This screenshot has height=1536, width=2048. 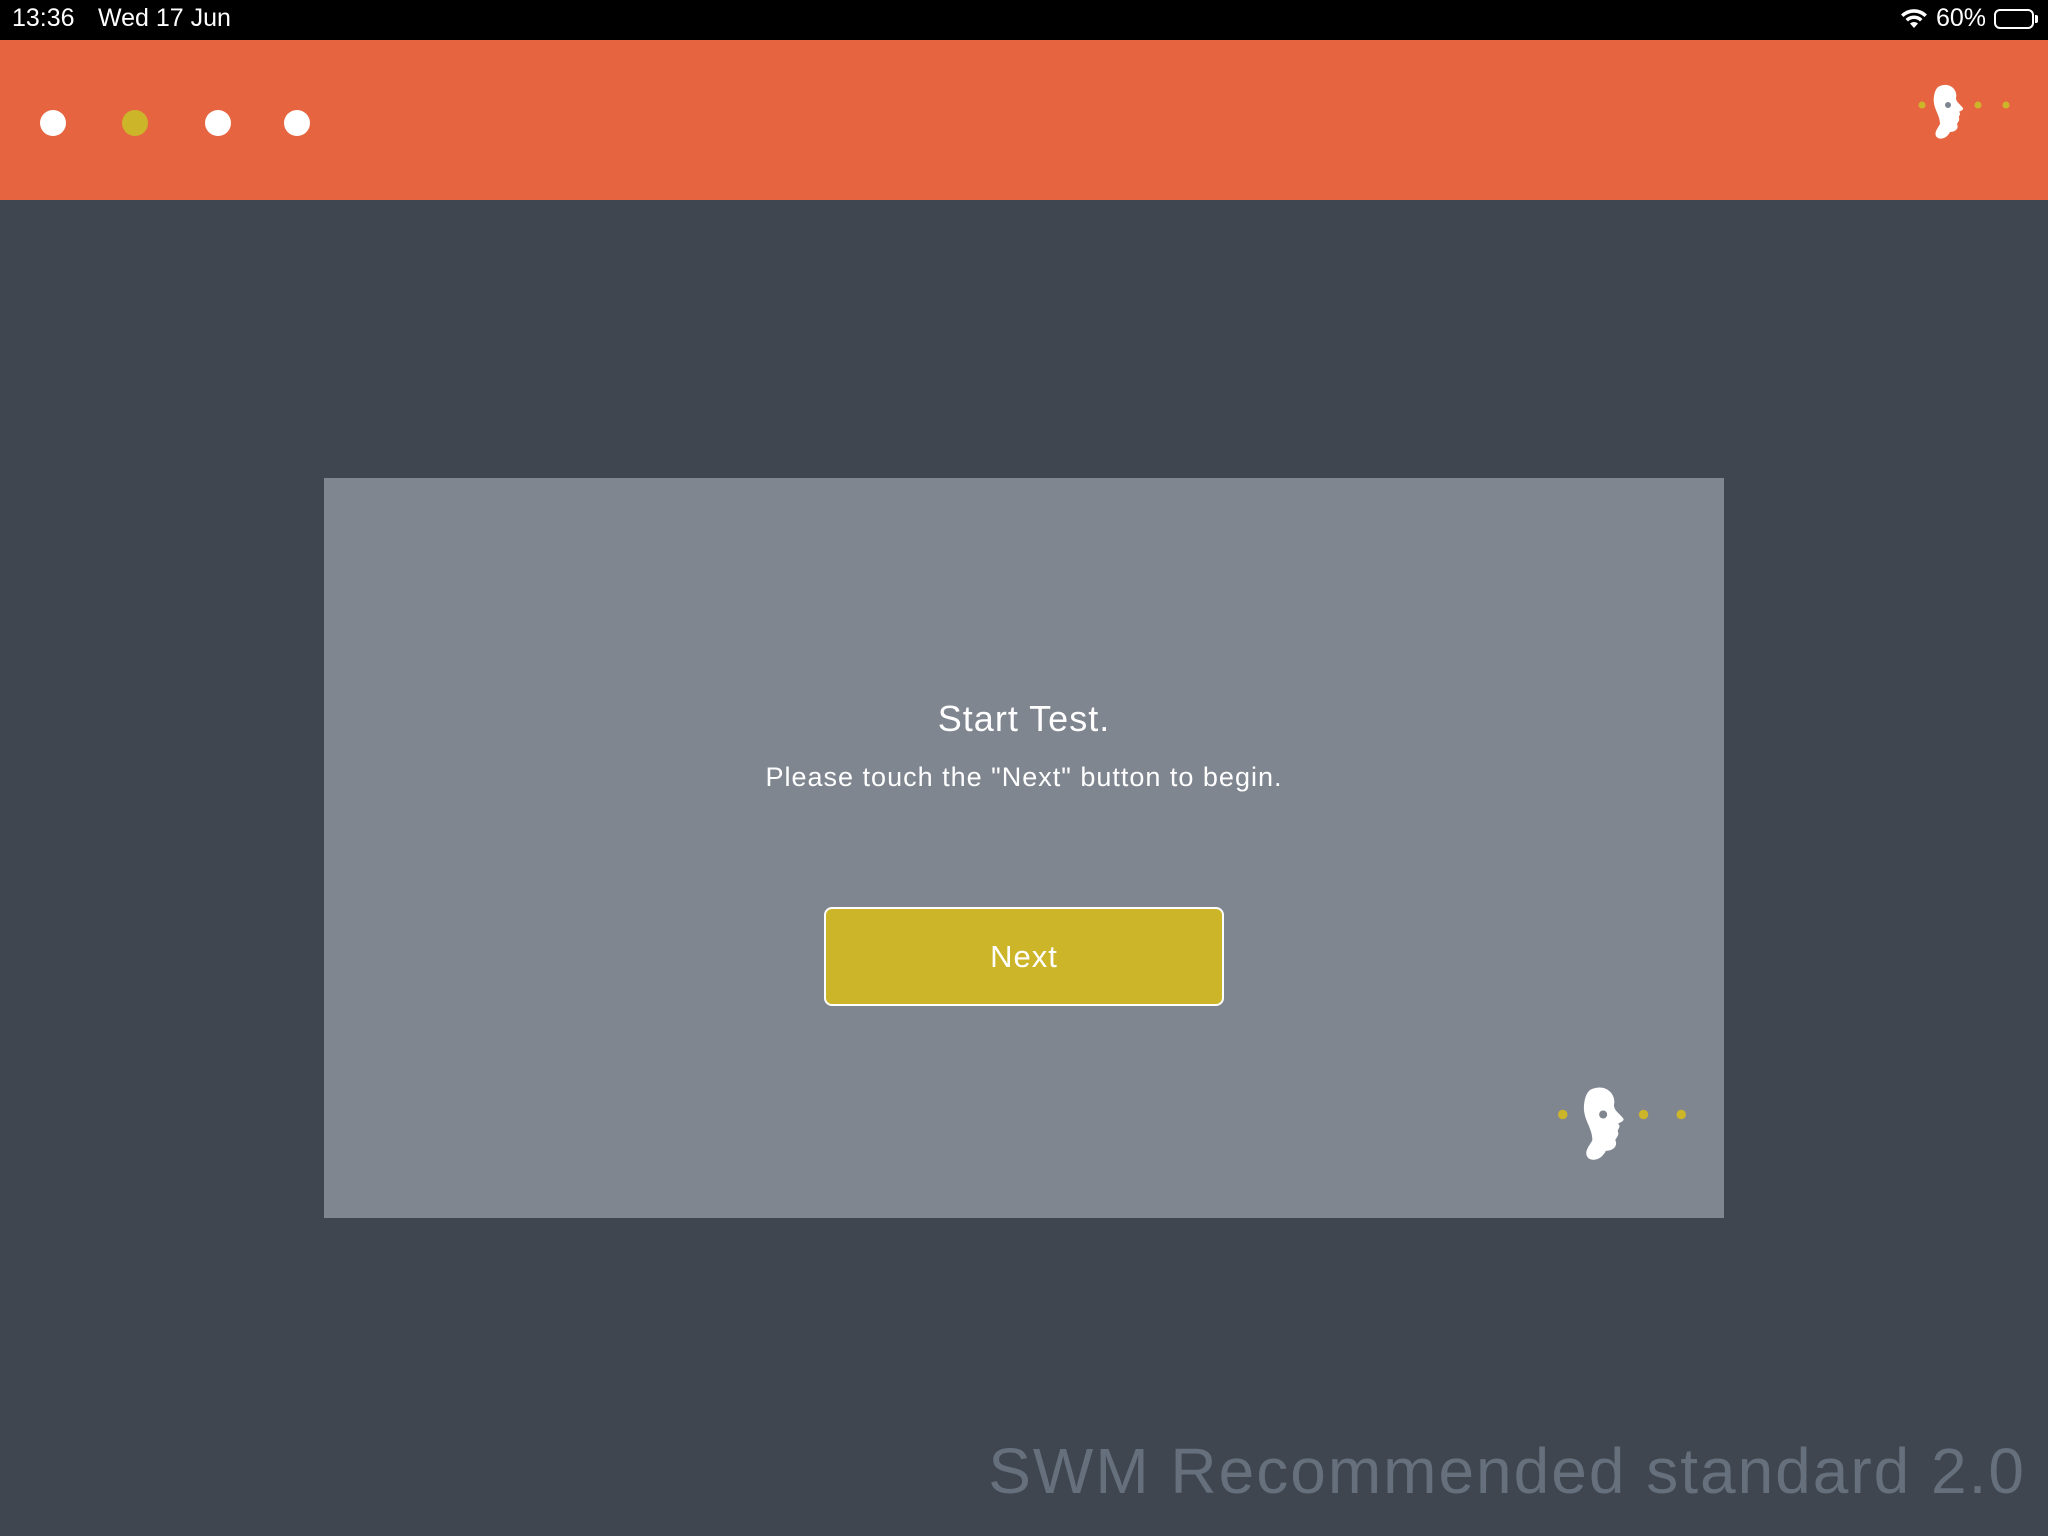 What do you see at coordinates (1507, 1471) in the screenshot?
I see `test-name-label: SWM Recommended standard 2.0` at bounding box center [1507, 1471].